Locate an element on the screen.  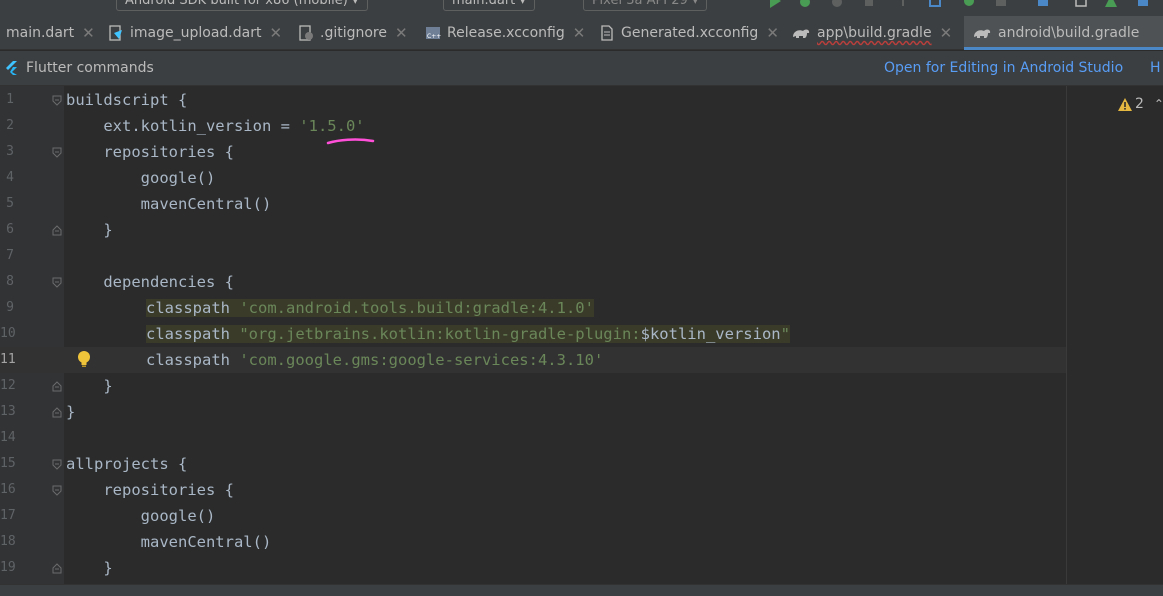
code-line: 14 is located at coordinates (533, 438).